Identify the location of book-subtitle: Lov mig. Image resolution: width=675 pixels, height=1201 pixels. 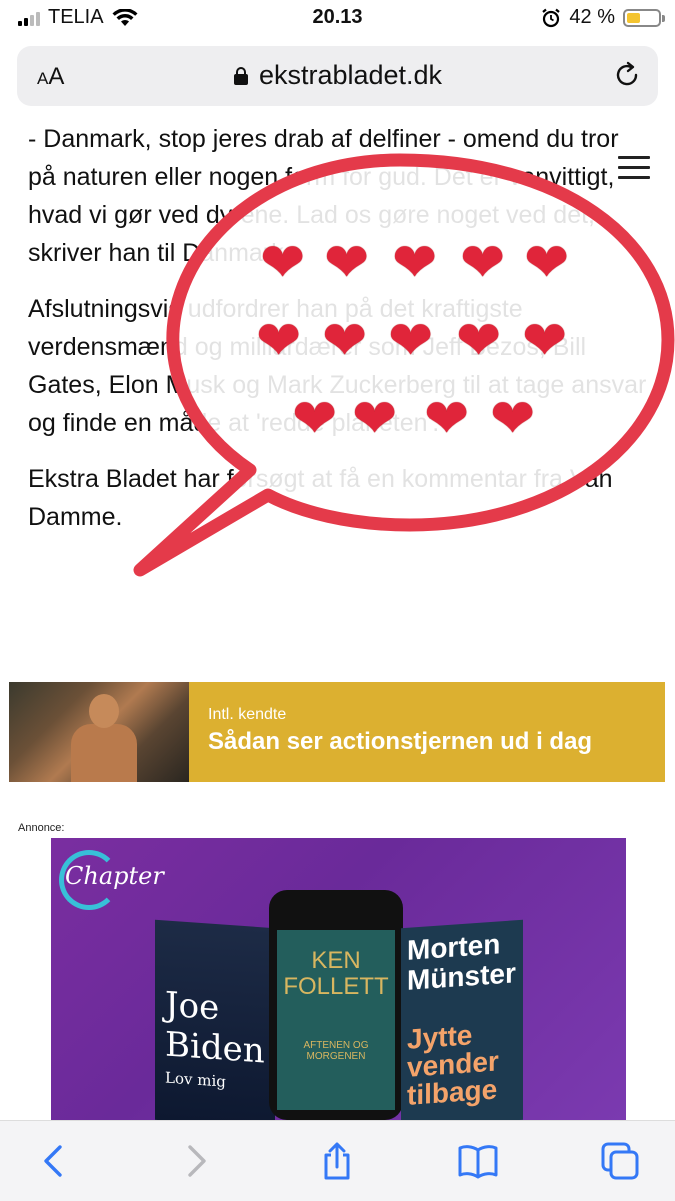
(195, 1079).